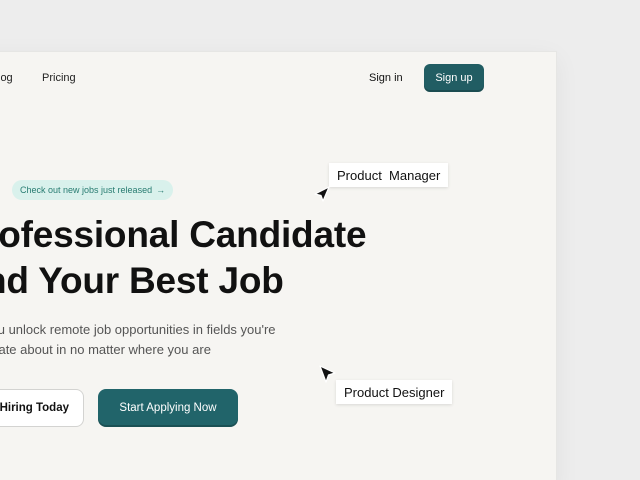  I want to click on product-manager-tag: Product Manager, so click(389, 175).